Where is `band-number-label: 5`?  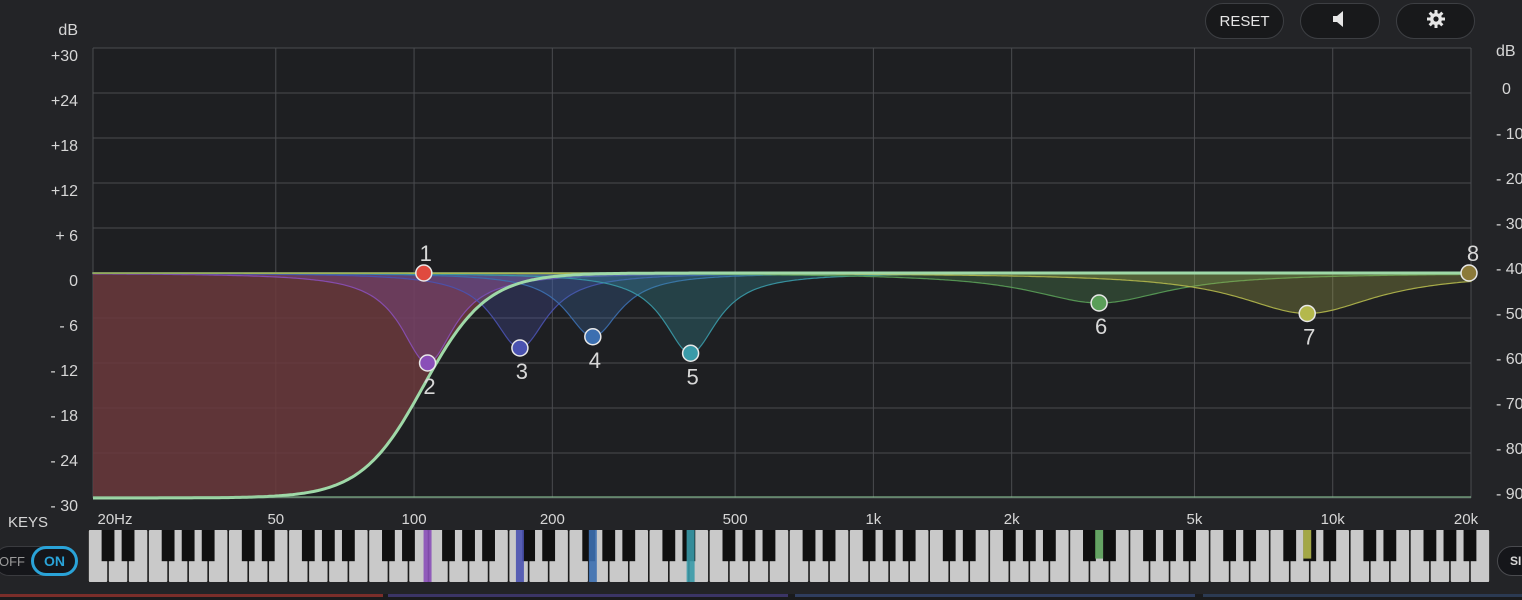 band-number-label: 5 is located at coordinates (692, 376).